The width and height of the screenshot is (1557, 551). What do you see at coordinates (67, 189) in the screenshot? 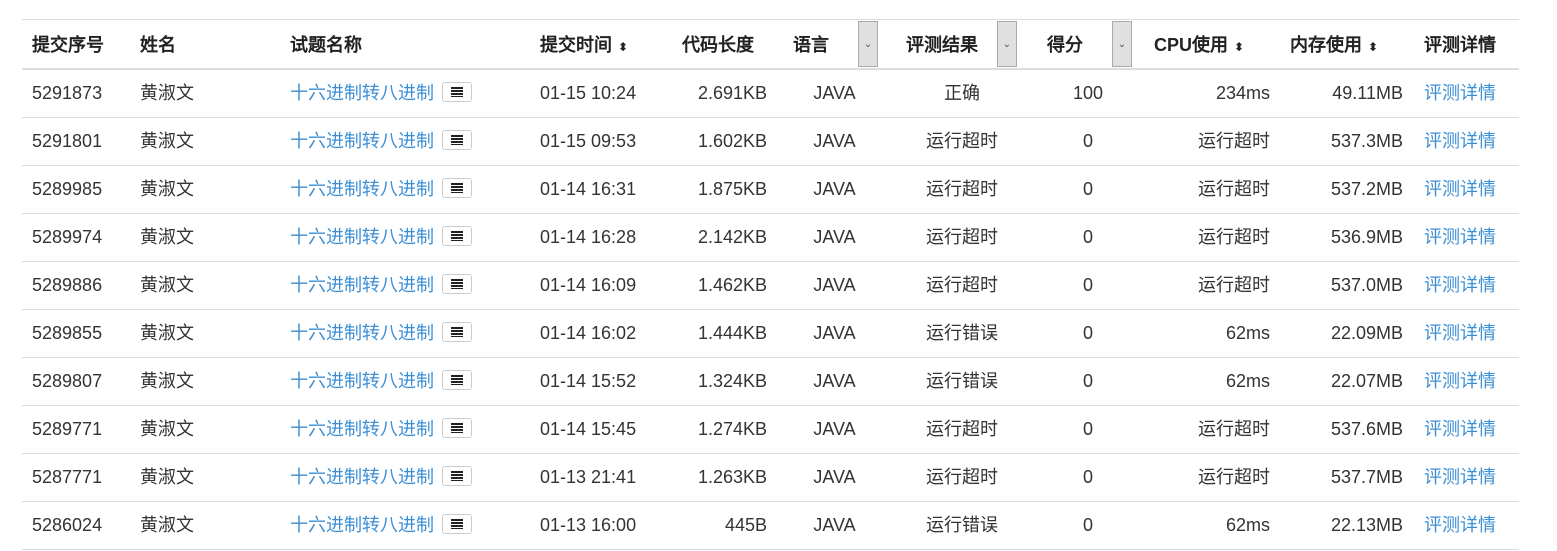
I see `submission-id: 5289985` at bounding box center [67, 189].